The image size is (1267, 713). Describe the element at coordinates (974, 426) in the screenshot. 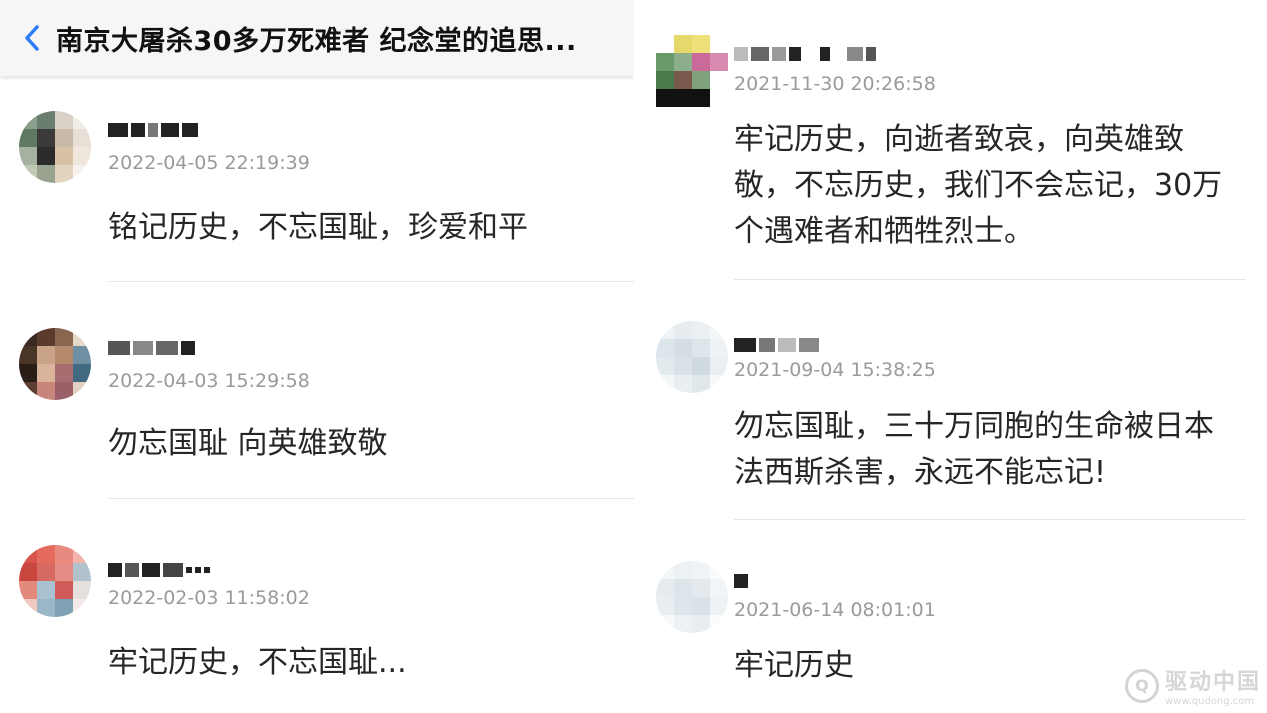

I see `comment-text-line: 勿忘国耻，三十万同胞的生命被日本` at that location.